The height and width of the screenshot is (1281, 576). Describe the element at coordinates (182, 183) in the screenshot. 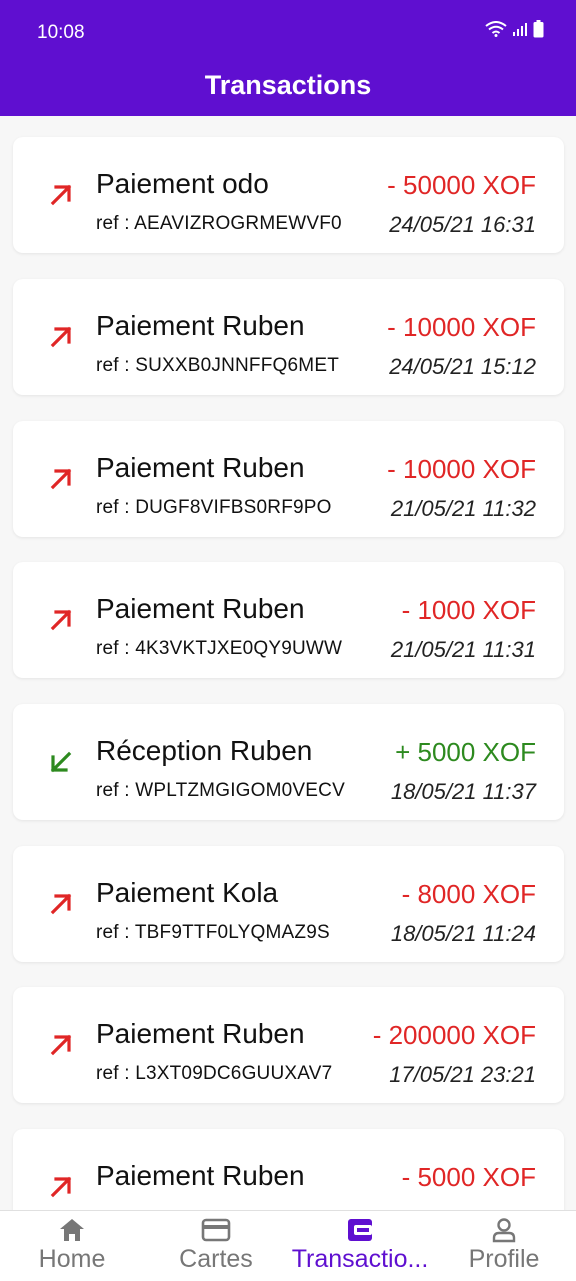

I see `transaction-title: Paiement odo` at that location.